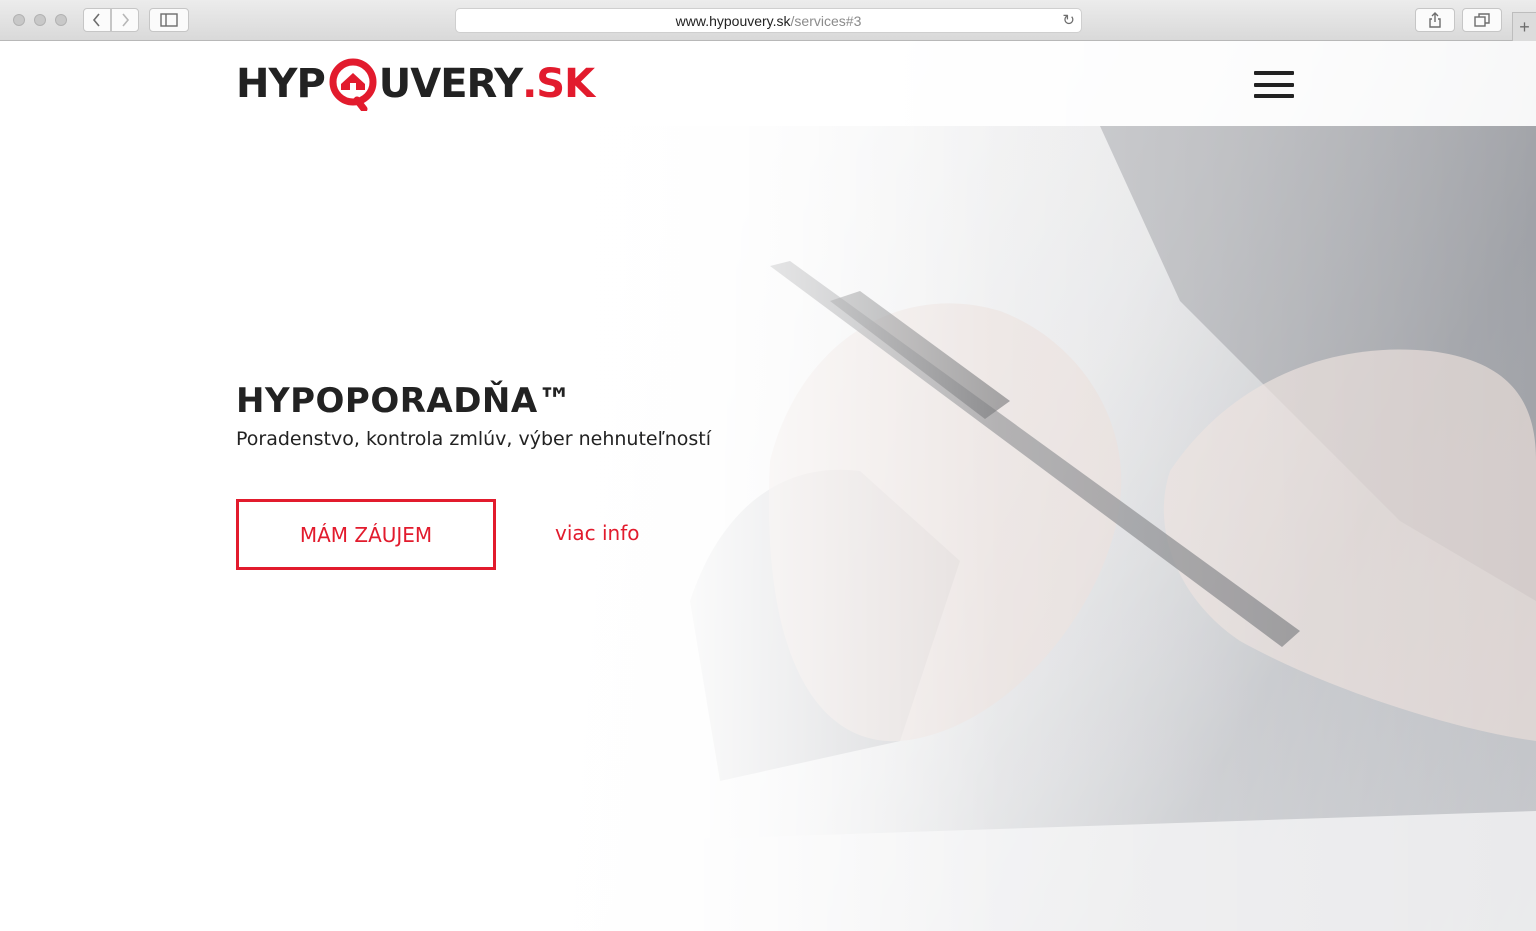 Image resolution: width=1536 pixels, height=931 pixels. Describe the element at coordinates (768, 83) in the screenshot. I see `site-header: HYP UVERY .SK` at that location.